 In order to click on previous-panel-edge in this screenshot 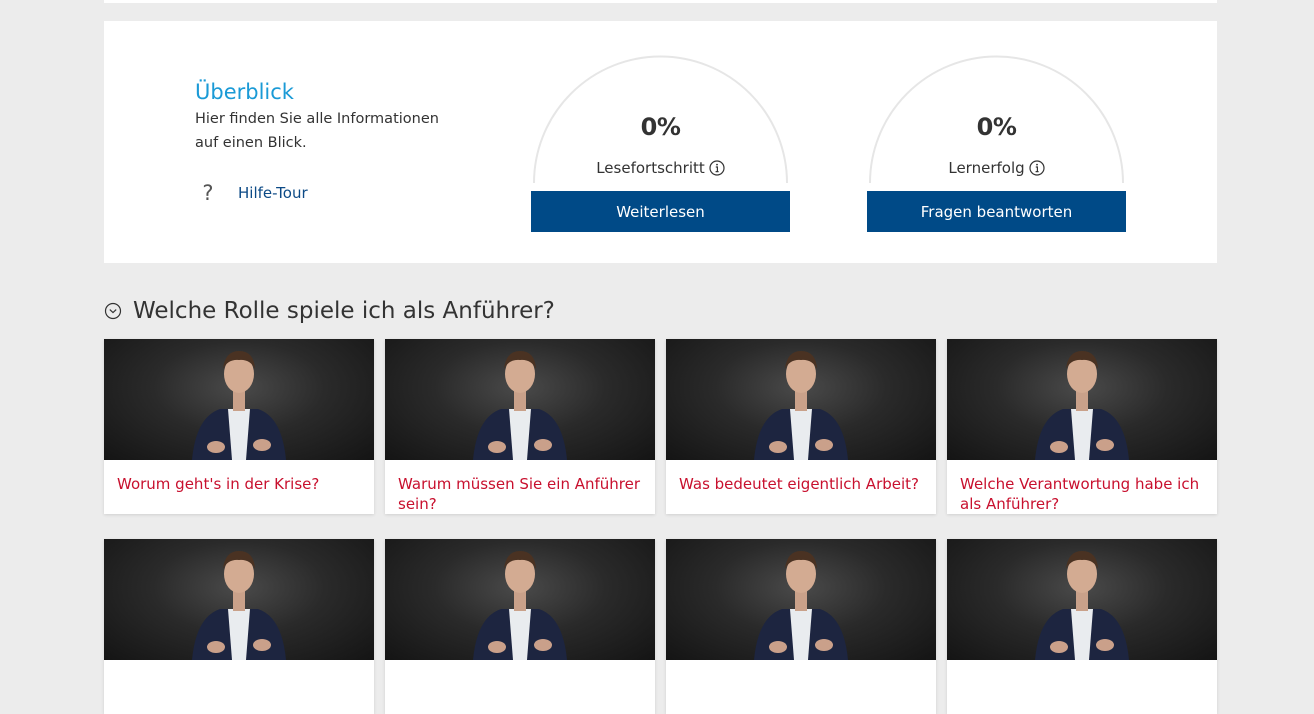, I will do `click(660, 1)`.